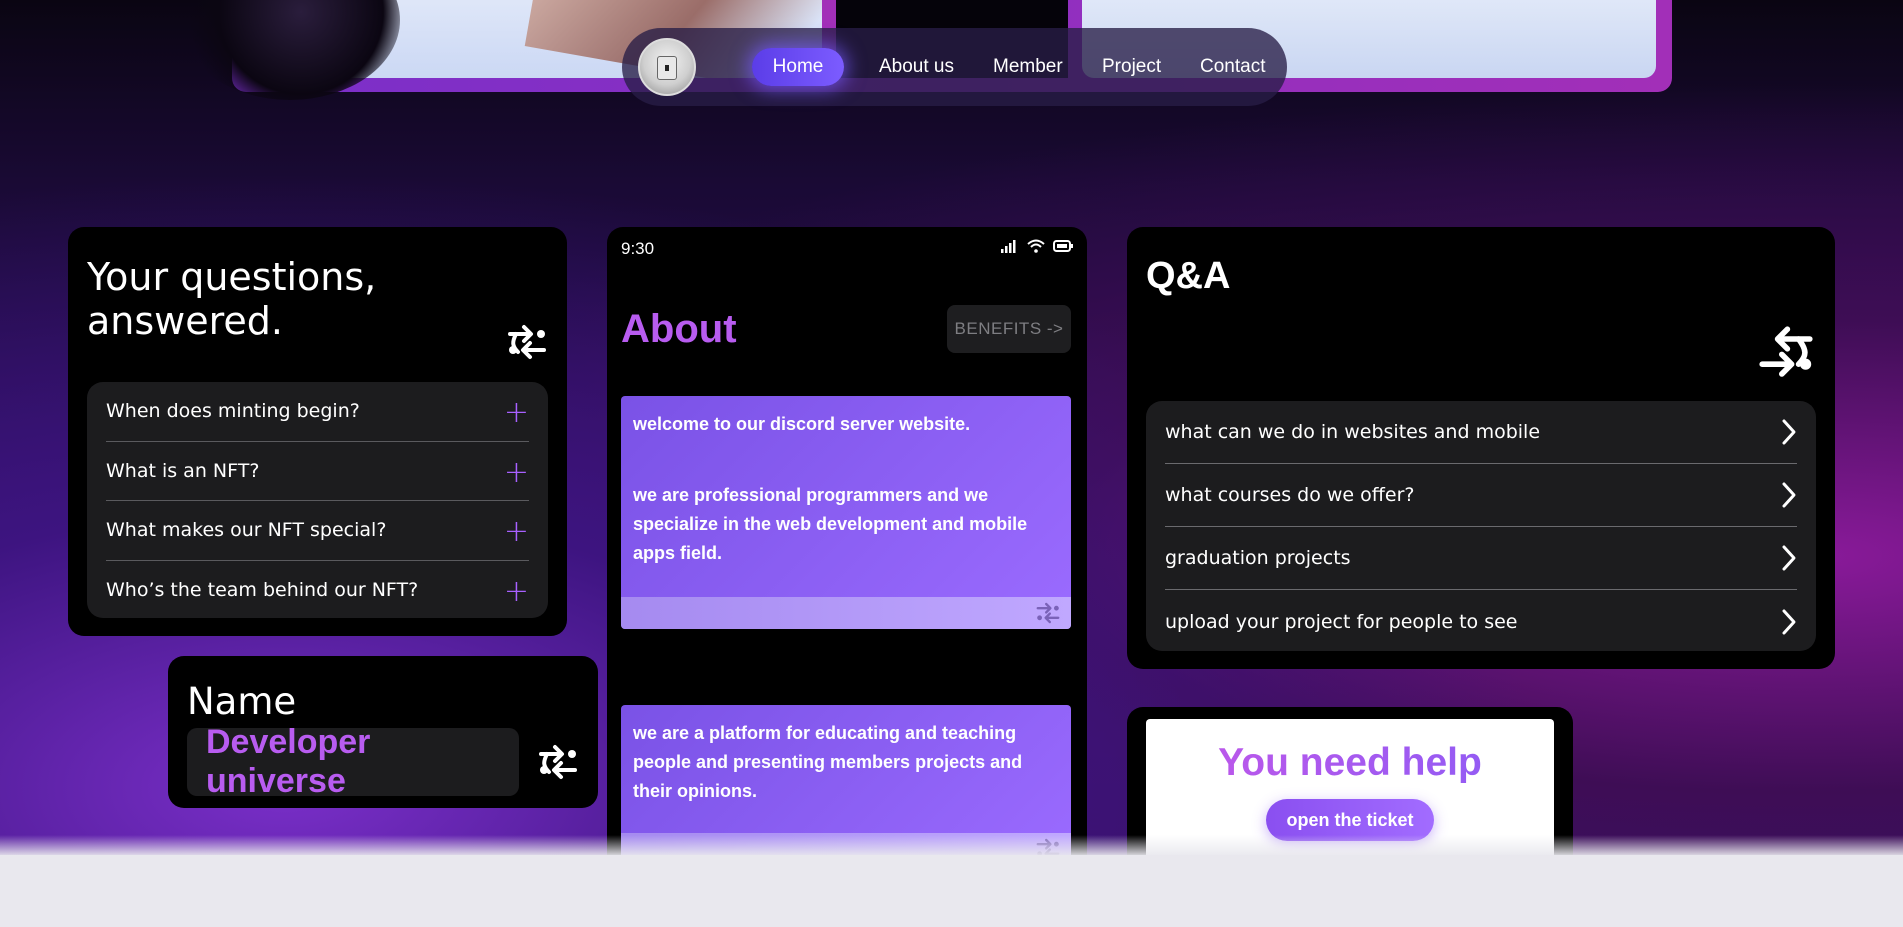 The image size is (1903, 927). I want to click on help-title: You need help, so click(1350, 763).